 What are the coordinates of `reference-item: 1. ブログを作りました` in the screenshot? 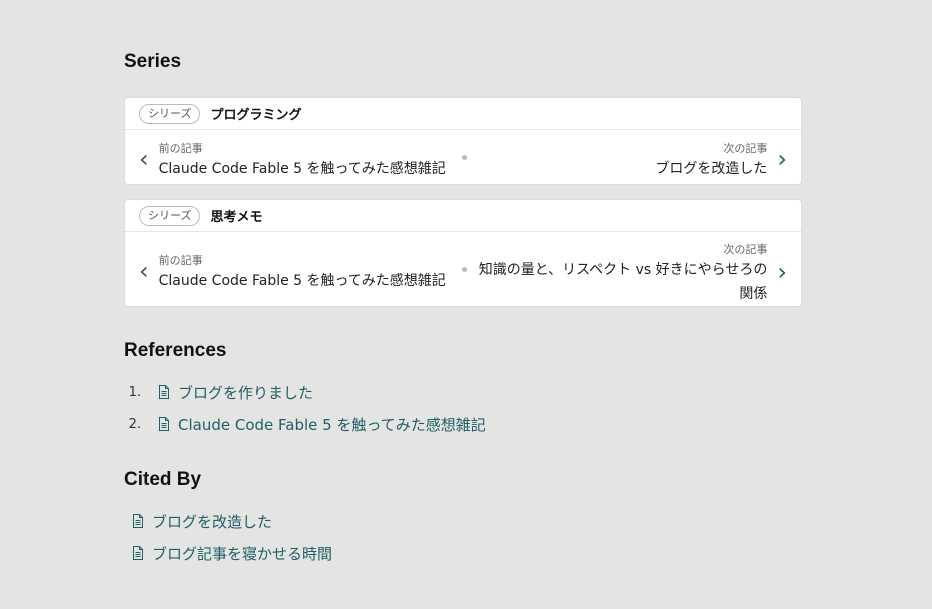 It's located at (305, 392).